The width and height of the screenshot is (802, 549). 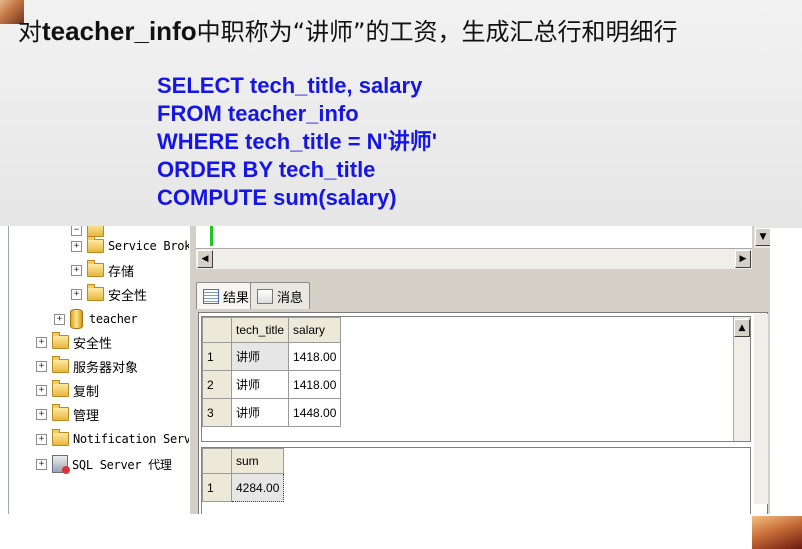 What do you see at coordinates (76, 231) in the screenshot?
I see `collapse-icon: −` at bounding box center [76, 231].